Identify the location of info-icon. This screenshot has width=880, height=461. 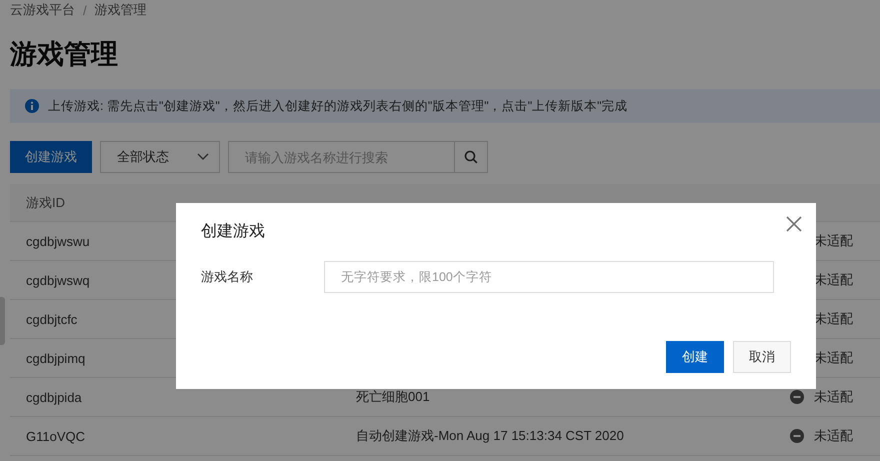
(32, 106).